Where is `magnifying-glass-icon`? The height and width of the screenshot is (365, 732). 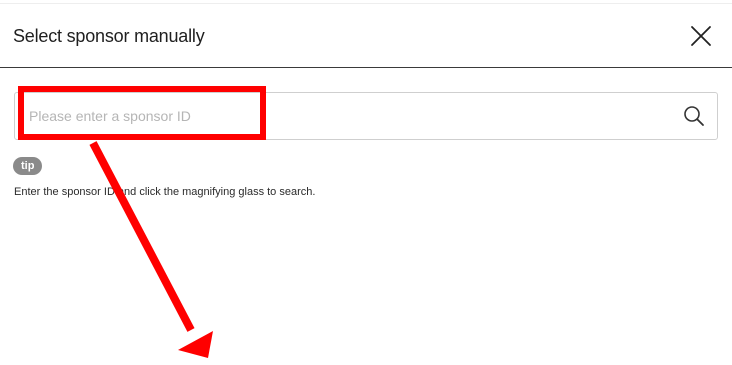
magnifying-glass-icon is located at coordinates (694, 116).